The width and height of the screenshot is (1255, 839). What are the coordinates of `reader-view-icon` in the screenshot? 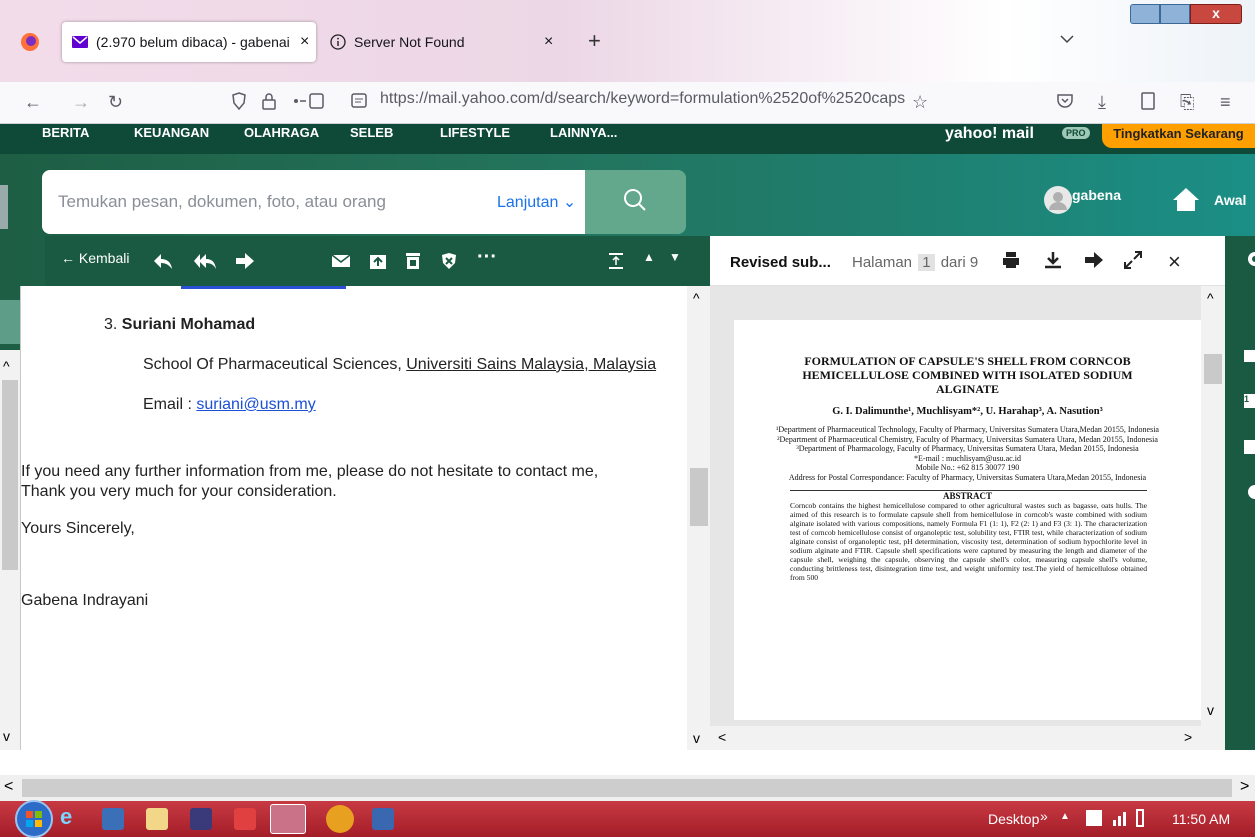 It's located at (359, 101).